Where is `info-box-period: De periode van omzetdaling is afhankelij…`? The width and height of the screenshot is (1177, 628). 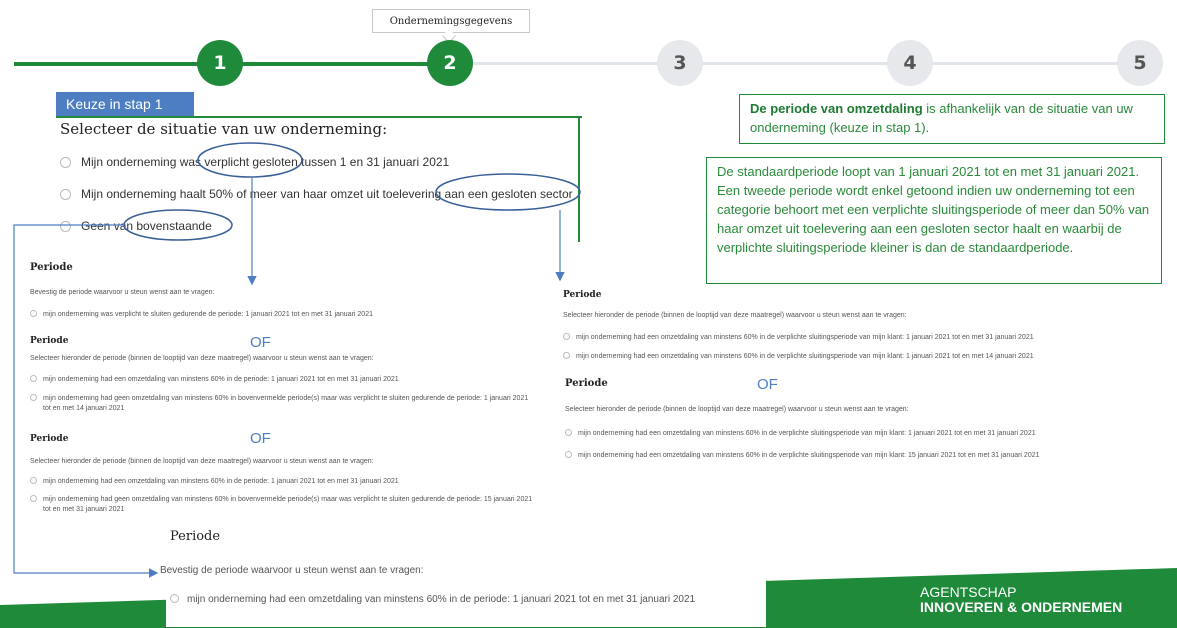 info-box-period: De periode van omzetdaling is afhankelij… is located at coordinates (952, 119).